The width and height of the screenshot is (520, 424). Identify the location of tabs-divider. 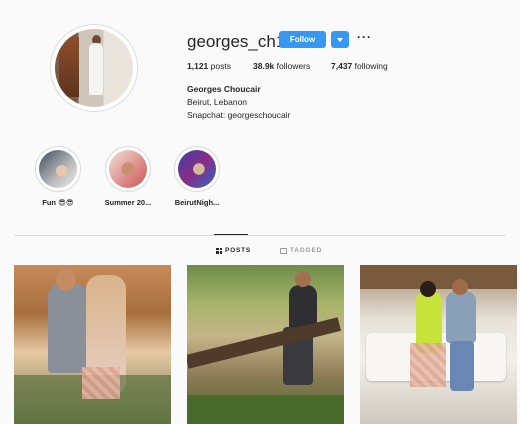
(260, 235).